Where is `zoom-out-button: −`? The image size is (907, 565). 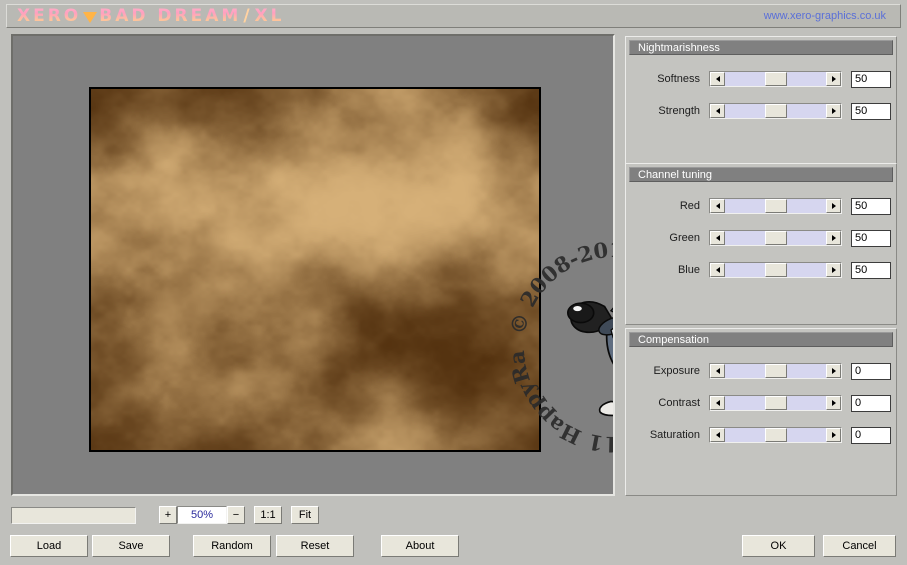 zoom-out-button: − is located at coordinates (236, 515).